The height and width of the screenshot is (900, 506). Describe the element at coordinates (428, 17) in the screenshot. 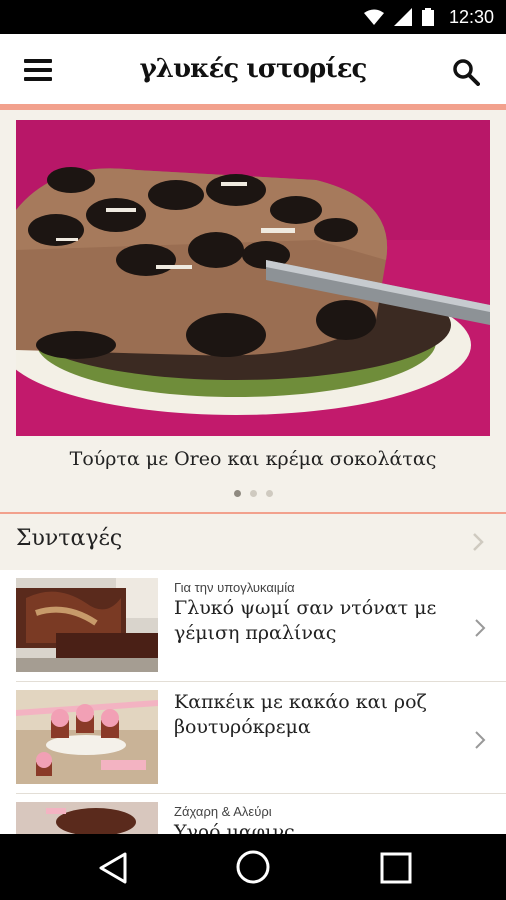

I see `battery-icon` at that location.